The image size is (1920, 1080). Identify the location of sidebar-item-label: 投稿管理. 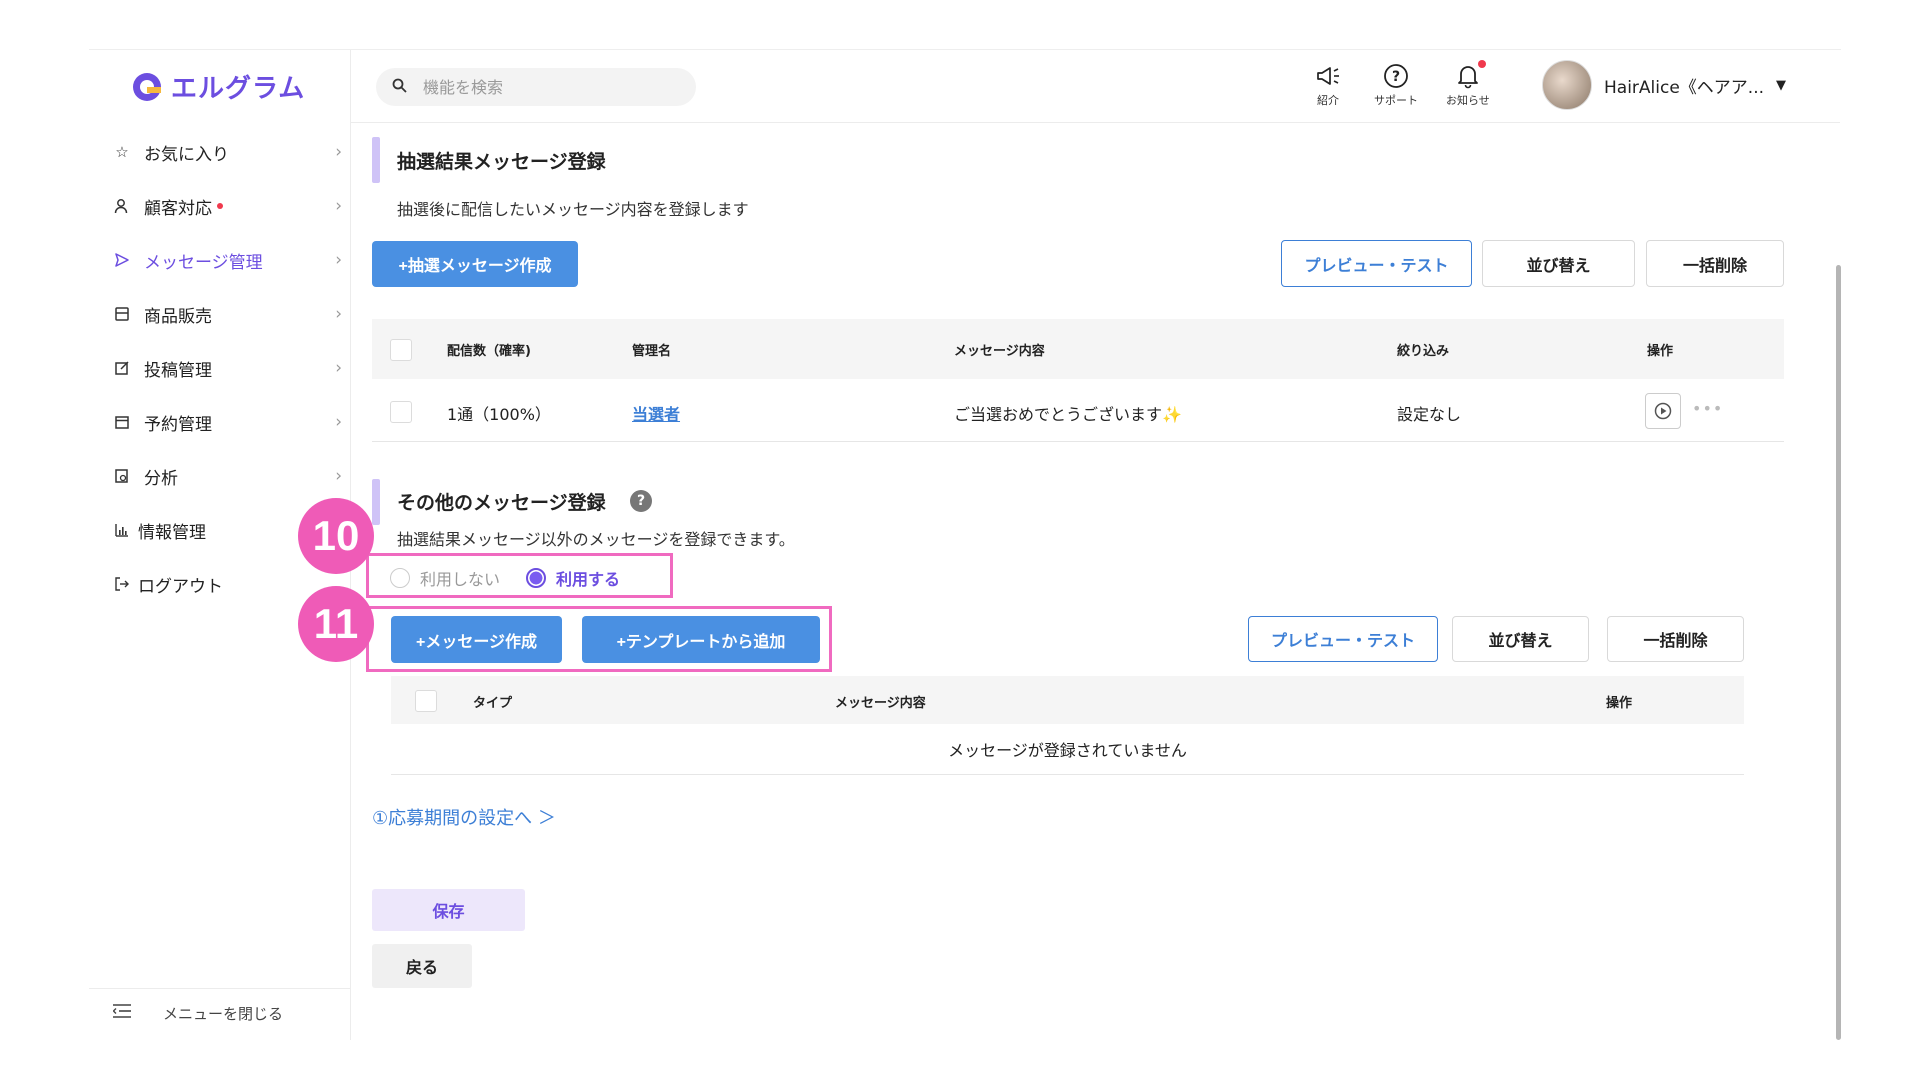
(178, 370).